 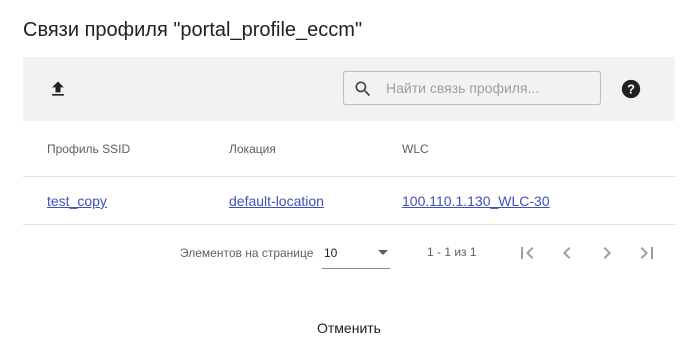 I want to click on location-link: default-location, so click(x=276, y=201).